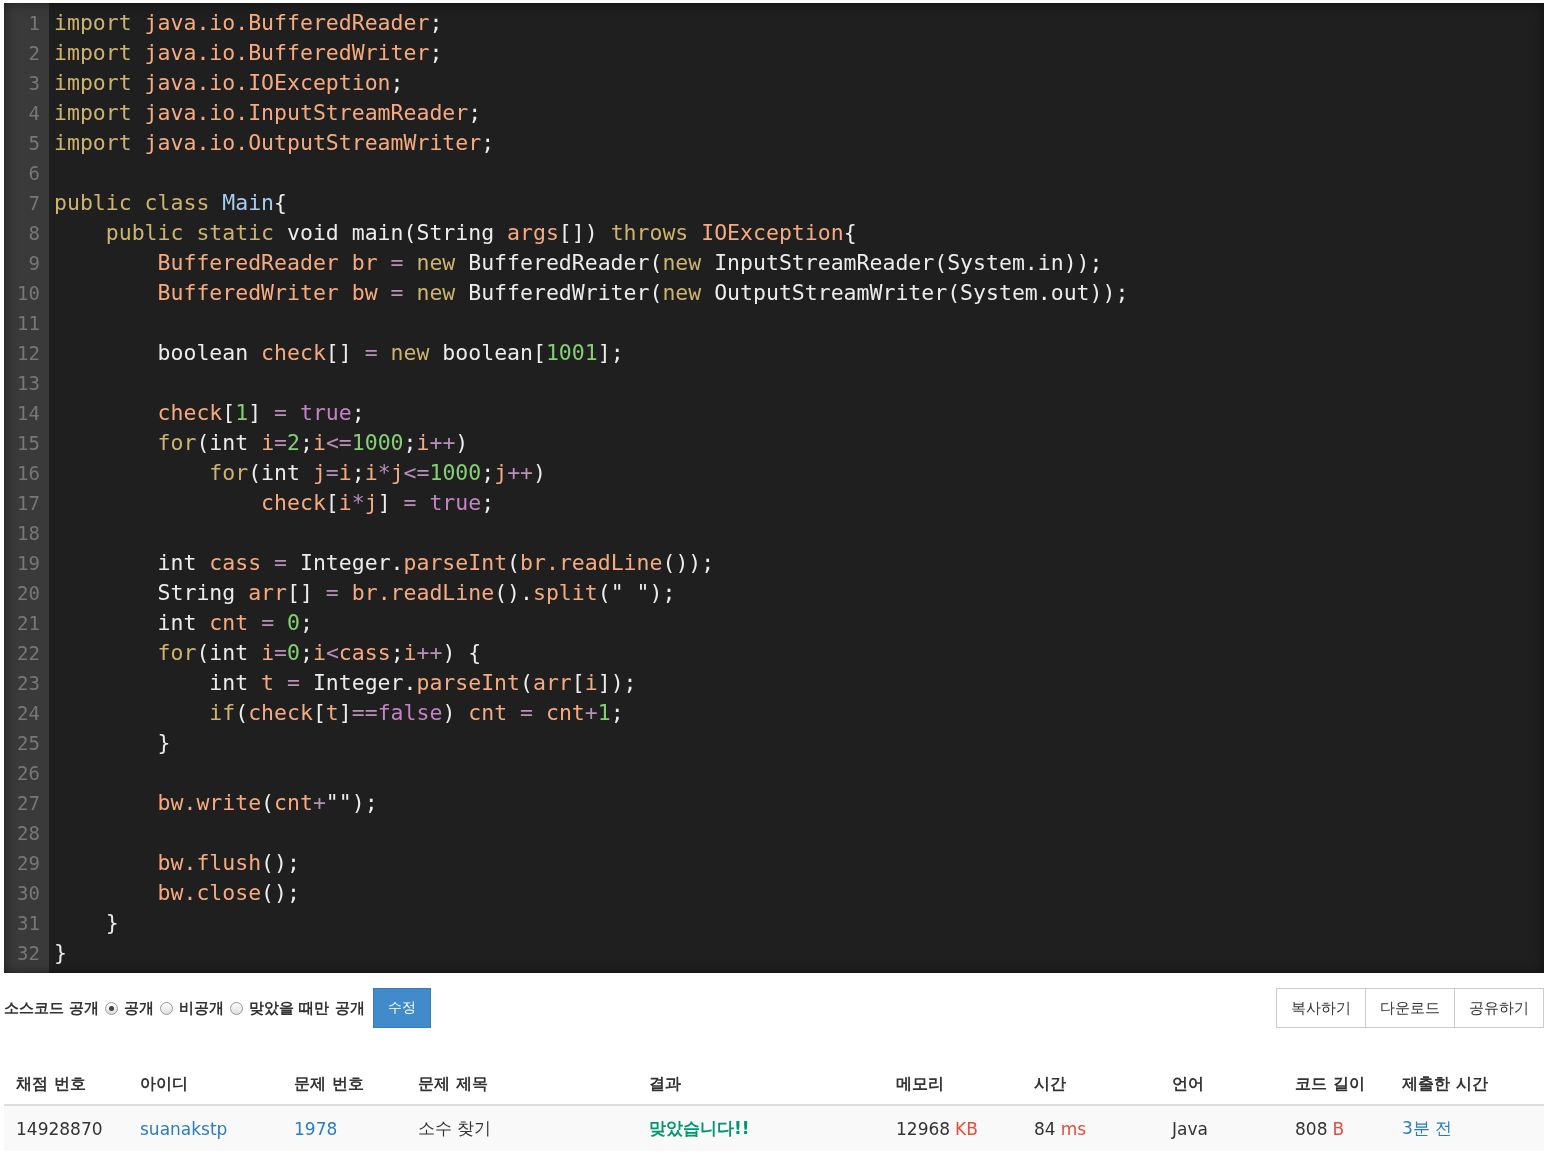 The image size is (1546, 1162). I want to click on code-line: for(int i=2;i<=1000;i++), so click(312, 443).